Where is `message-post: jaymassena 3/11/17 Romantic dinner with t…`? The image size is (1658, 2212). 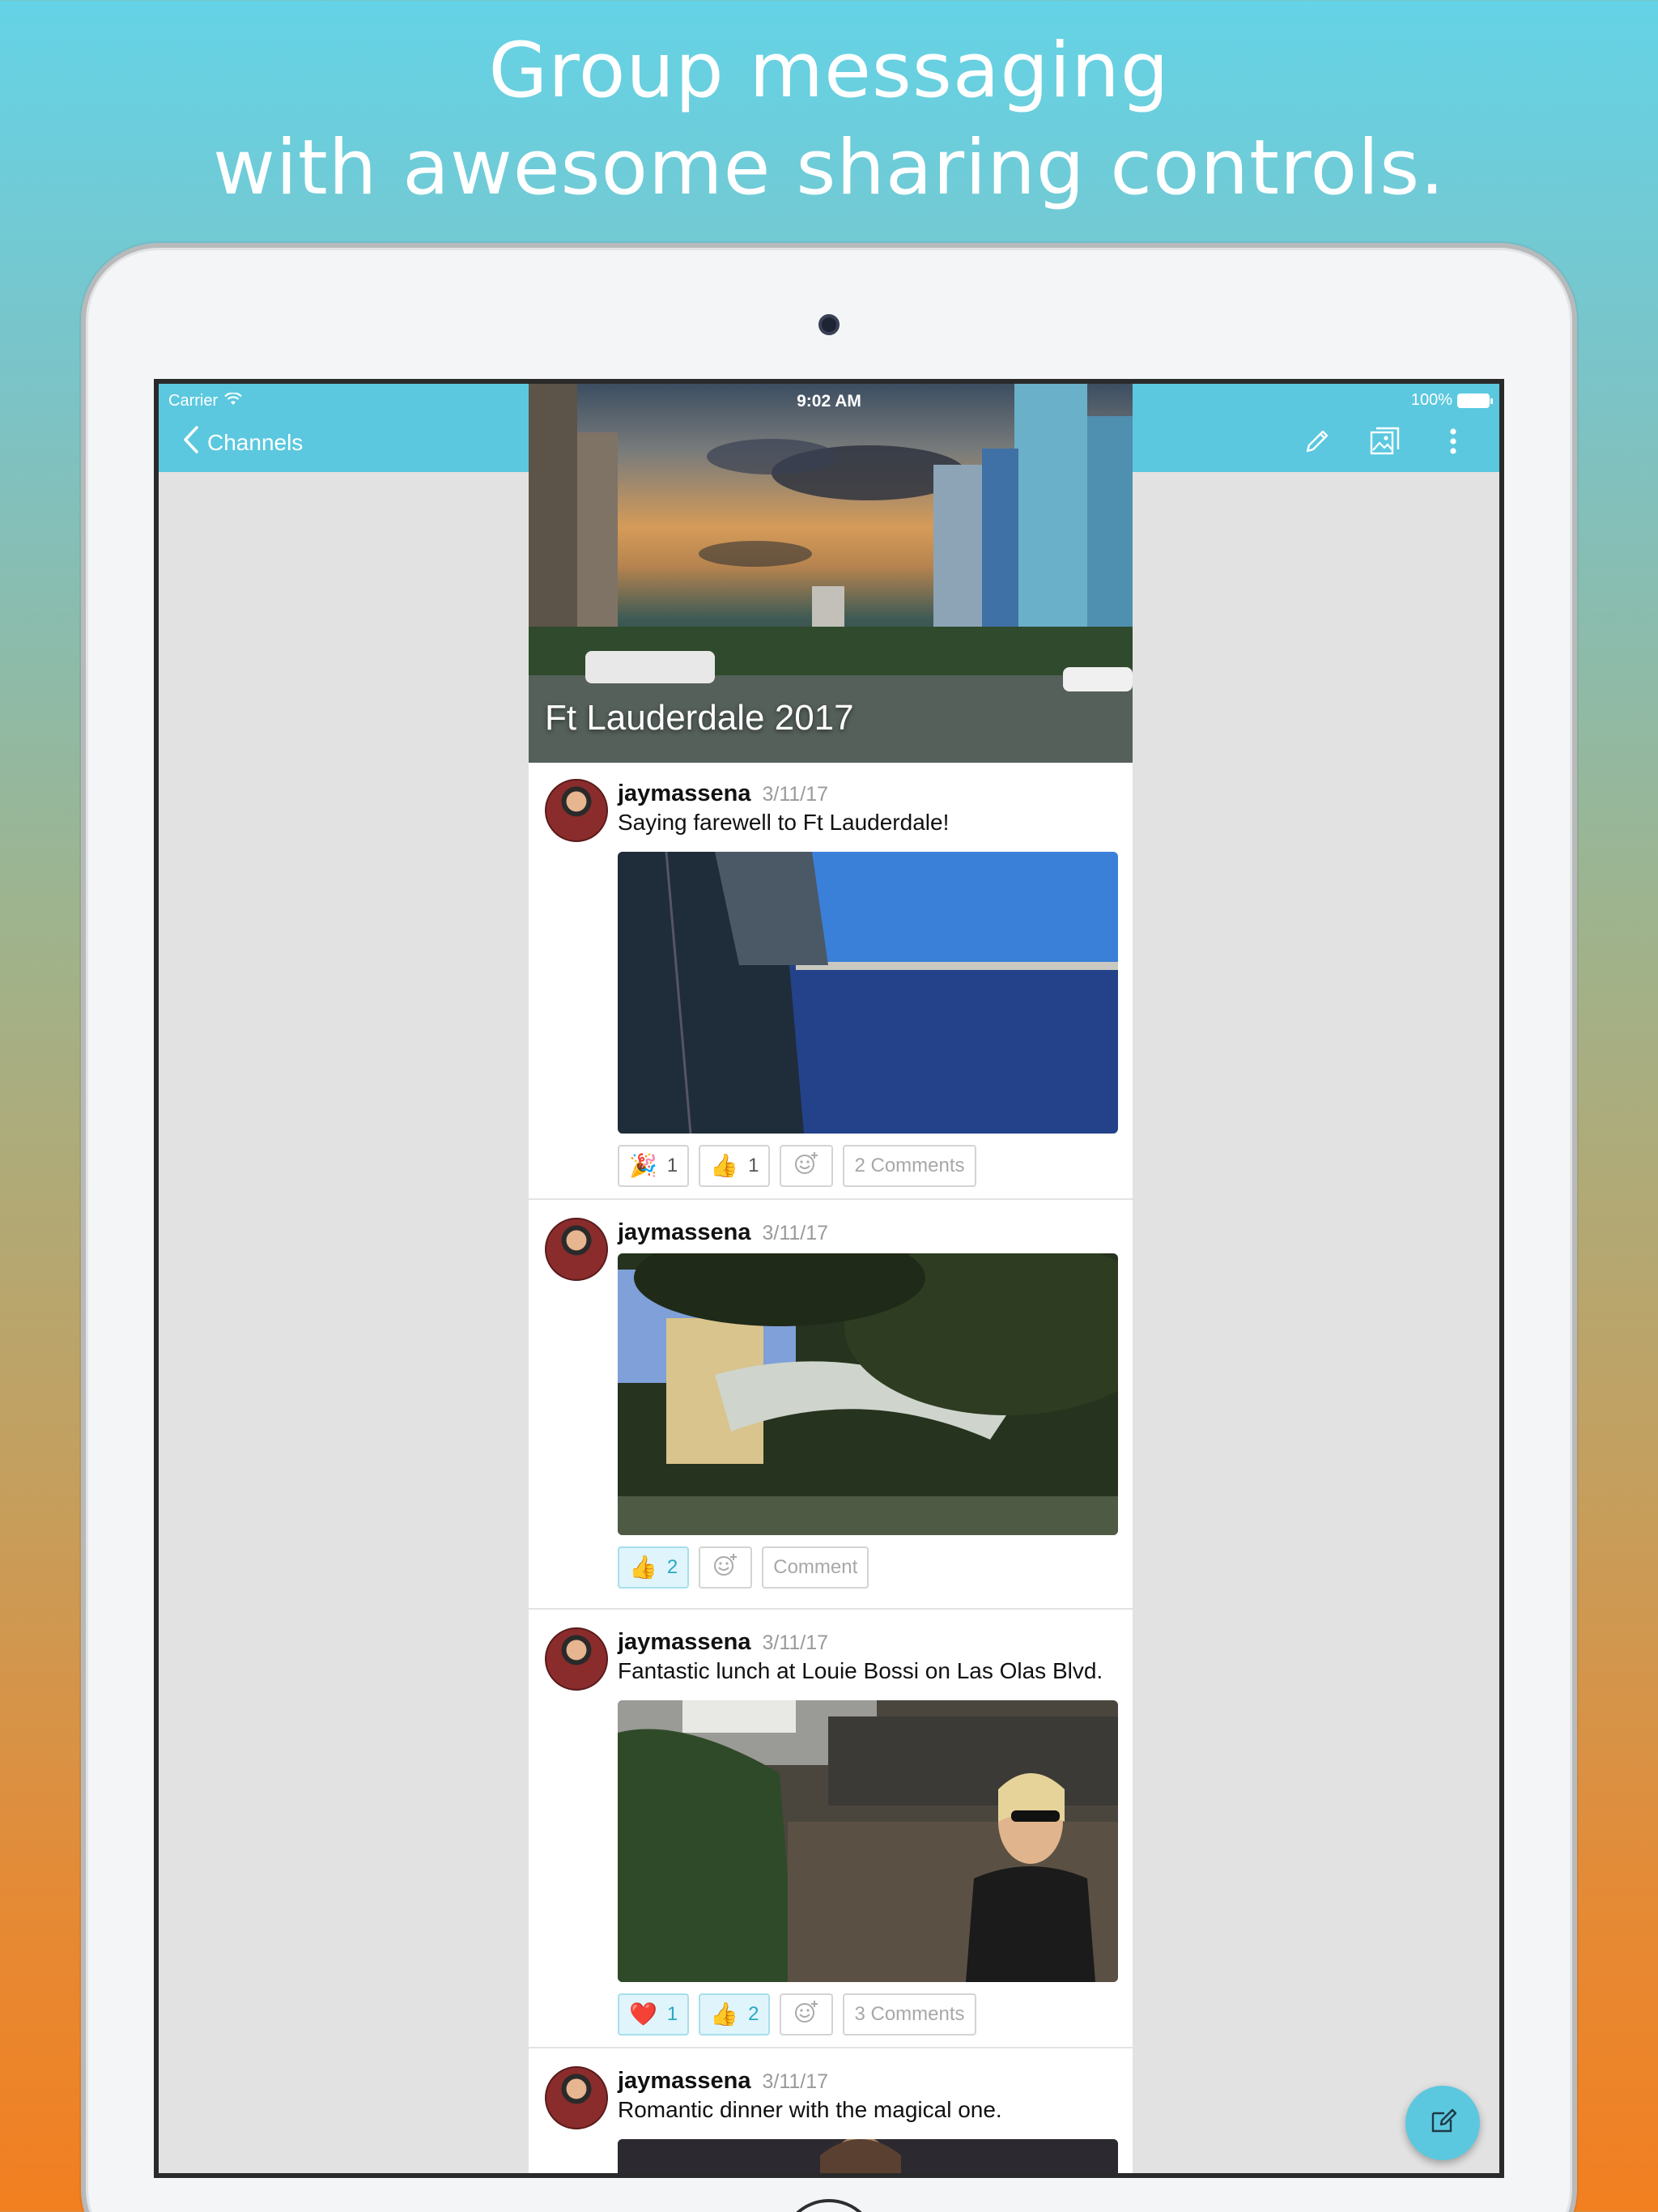
message-post: jaymassena 3/11/17 Romantic dinner with t… is located at coordinates (831, 2112).